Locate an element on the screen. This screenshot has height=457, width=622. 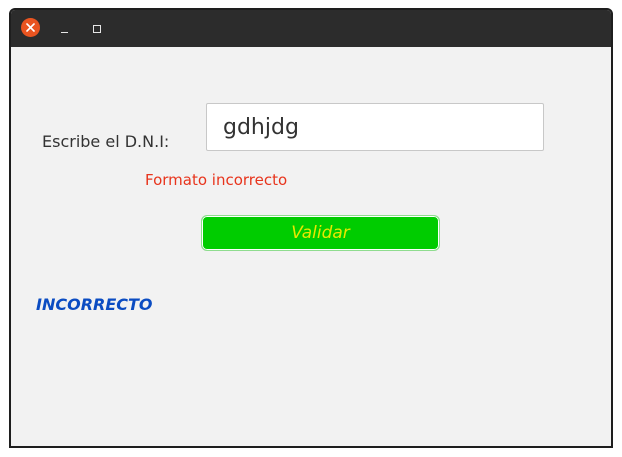
maximize-button is located at coordinates (97, 29).